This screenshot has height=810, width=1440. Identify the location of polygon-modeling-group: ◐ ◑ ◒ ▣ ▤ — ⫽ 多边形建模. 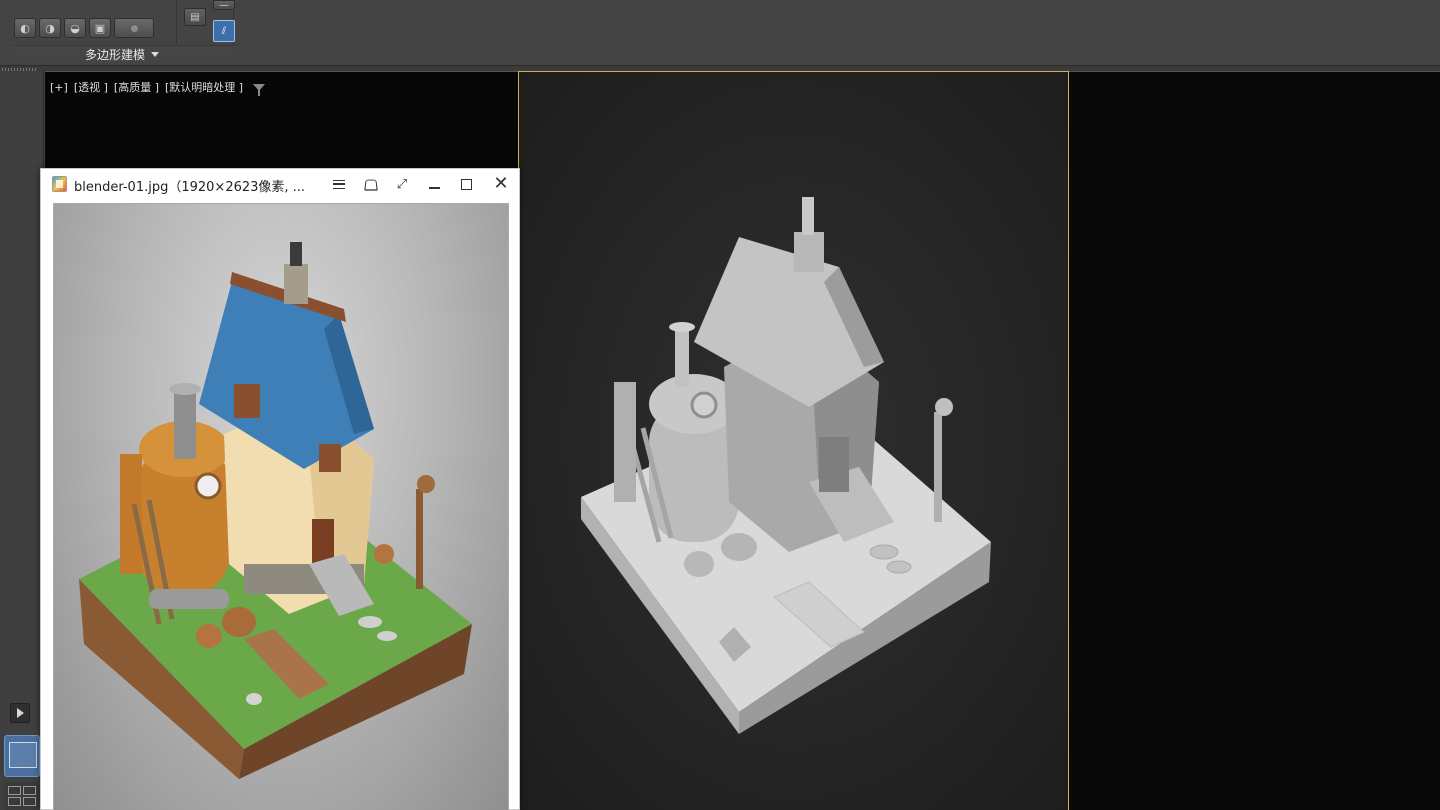
(122, 32).